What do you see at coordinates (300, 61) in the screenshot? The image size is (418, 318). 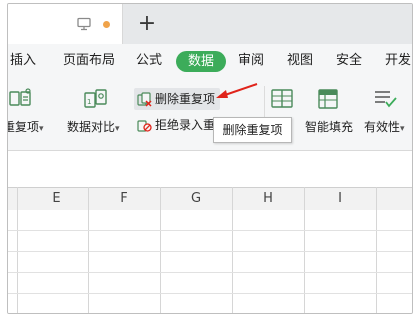 I see `menu-view: 视图` at bounding box center [300, 61].